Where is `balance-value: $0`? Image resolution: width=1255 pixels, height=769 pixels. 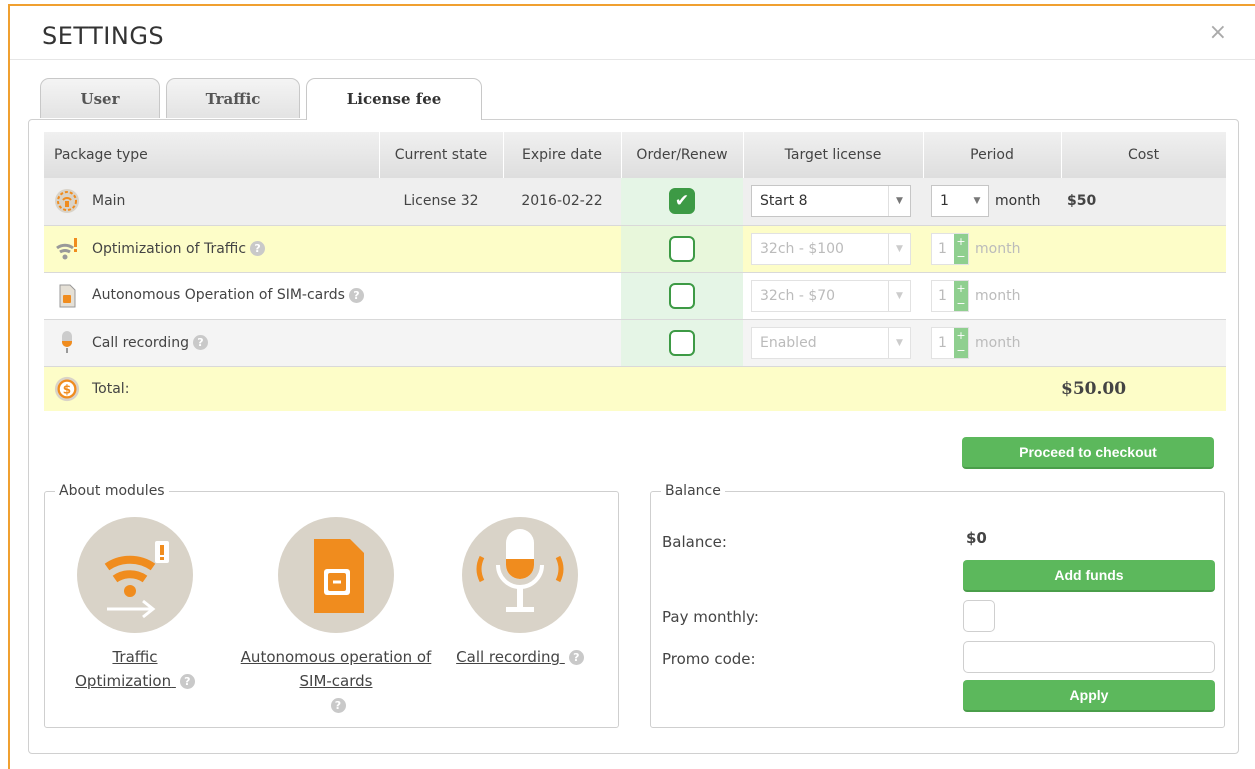
balance-value: $0 is located at coordinates (976, 538).